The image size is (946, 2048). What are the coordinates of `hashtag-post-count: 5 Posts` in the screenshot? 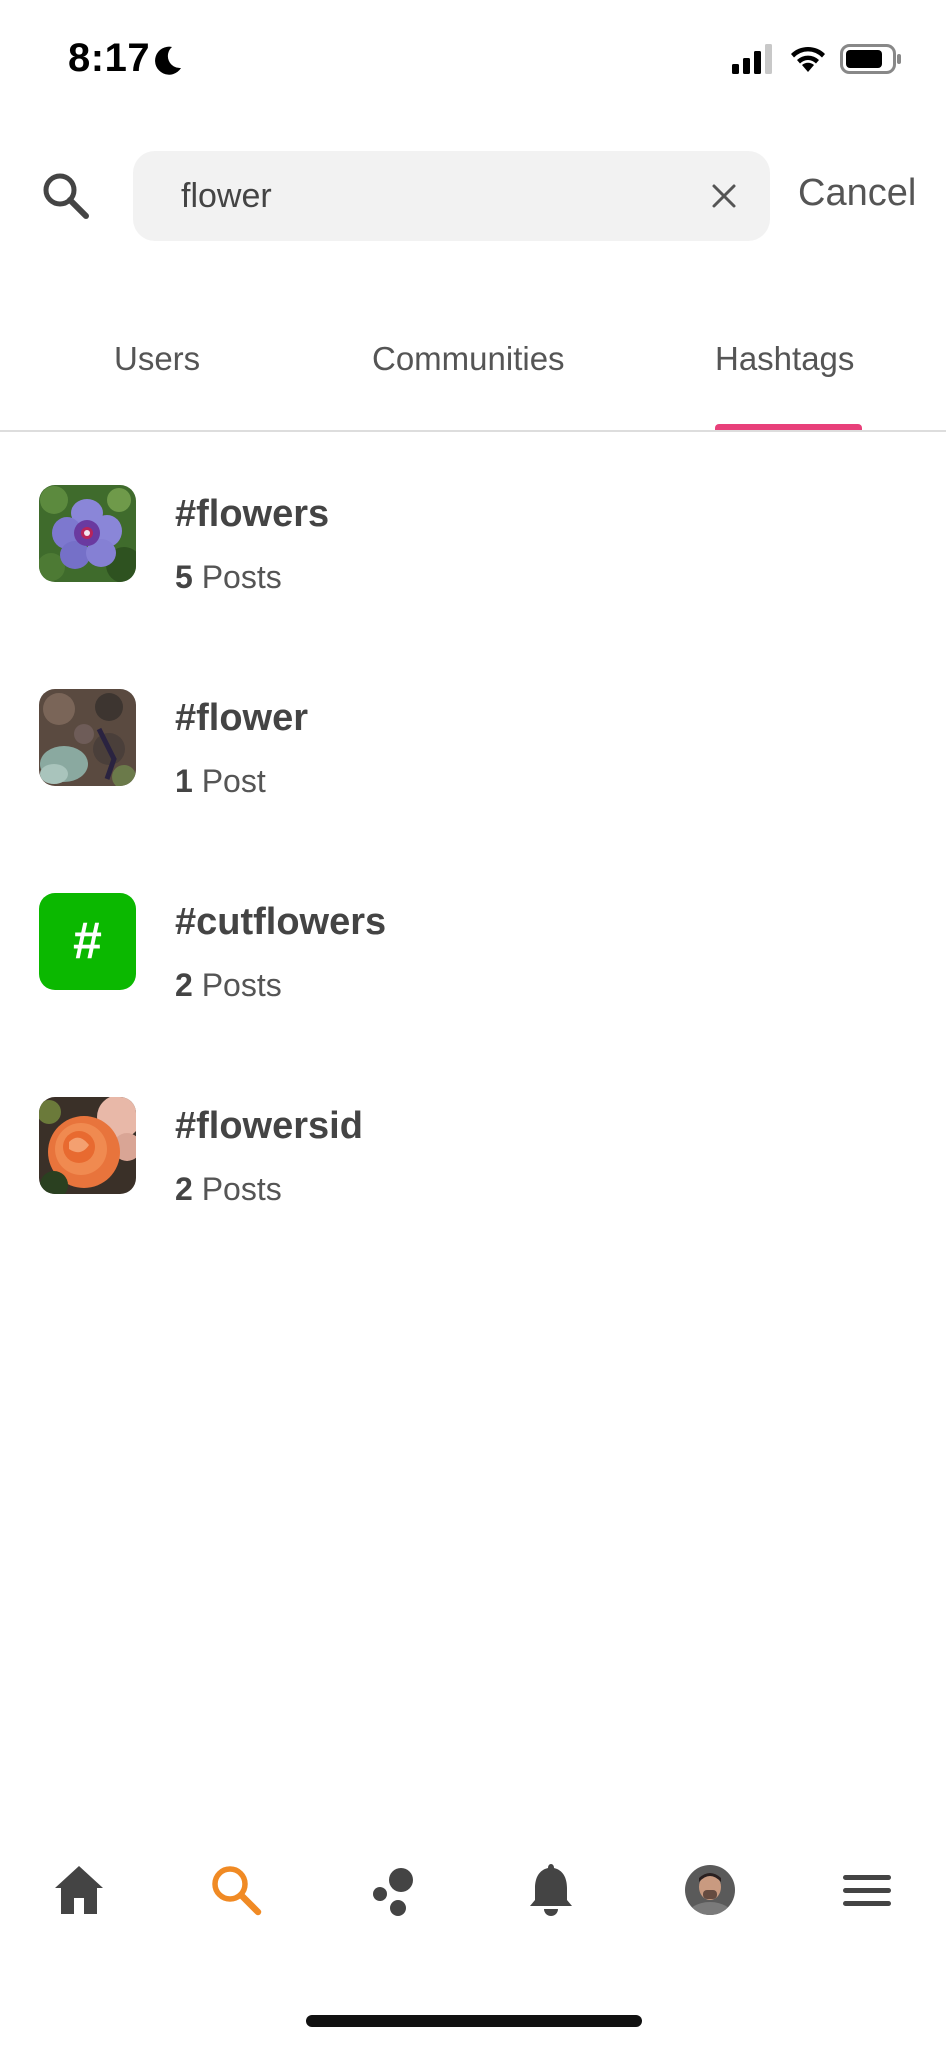 It's located at (228, 577).